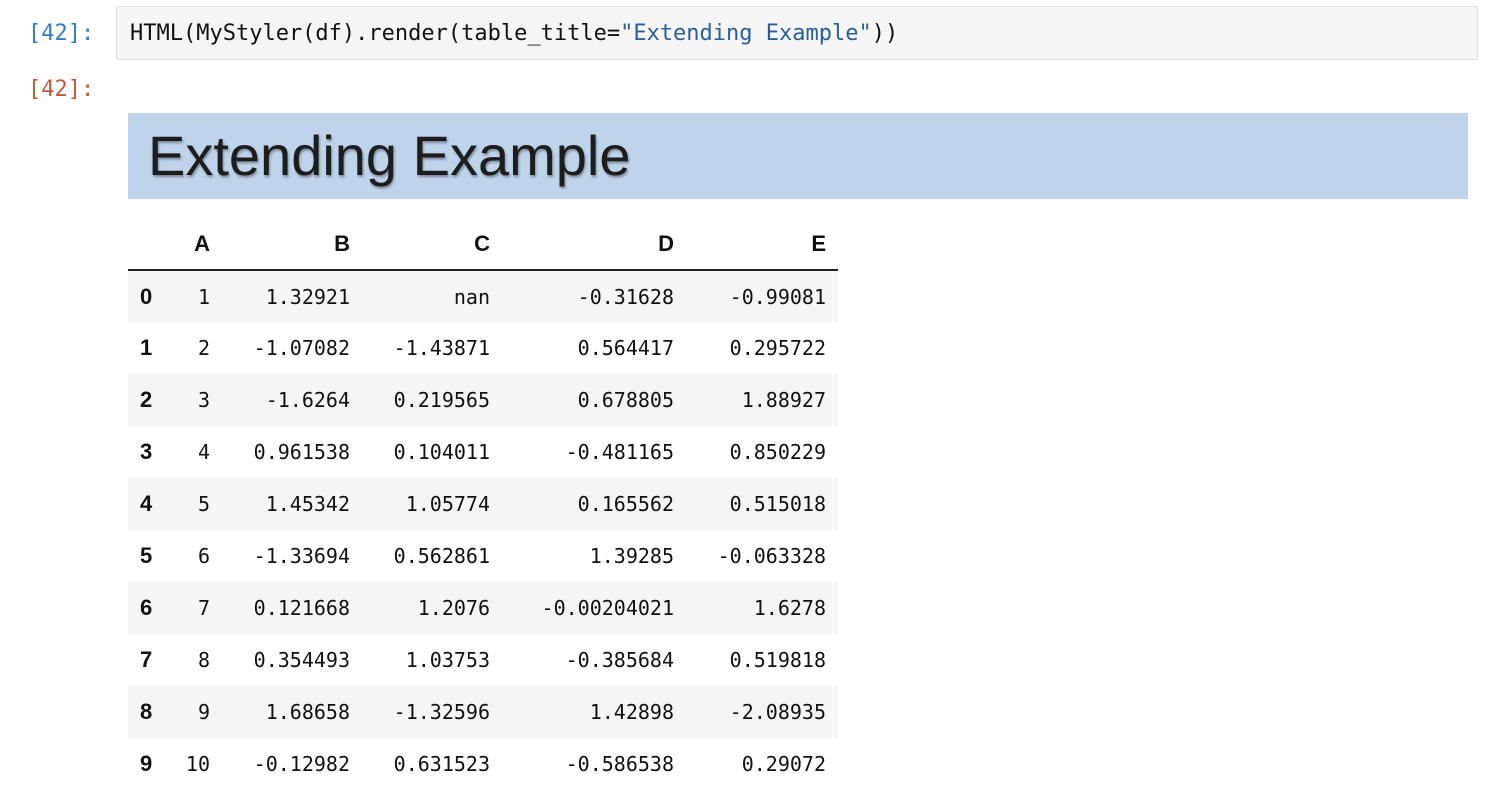 The image size is (1486, 792). I want to click on table-cell: 10, so click(197, 764).